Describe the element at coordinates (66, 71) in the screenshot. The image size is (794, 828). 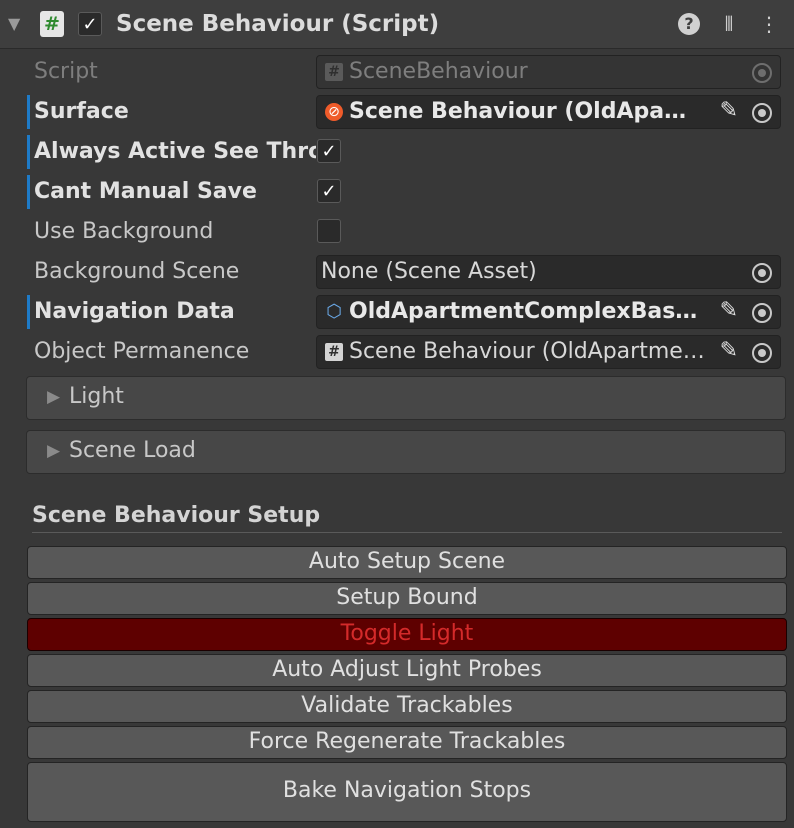
I see `property-label: Script` at that location.